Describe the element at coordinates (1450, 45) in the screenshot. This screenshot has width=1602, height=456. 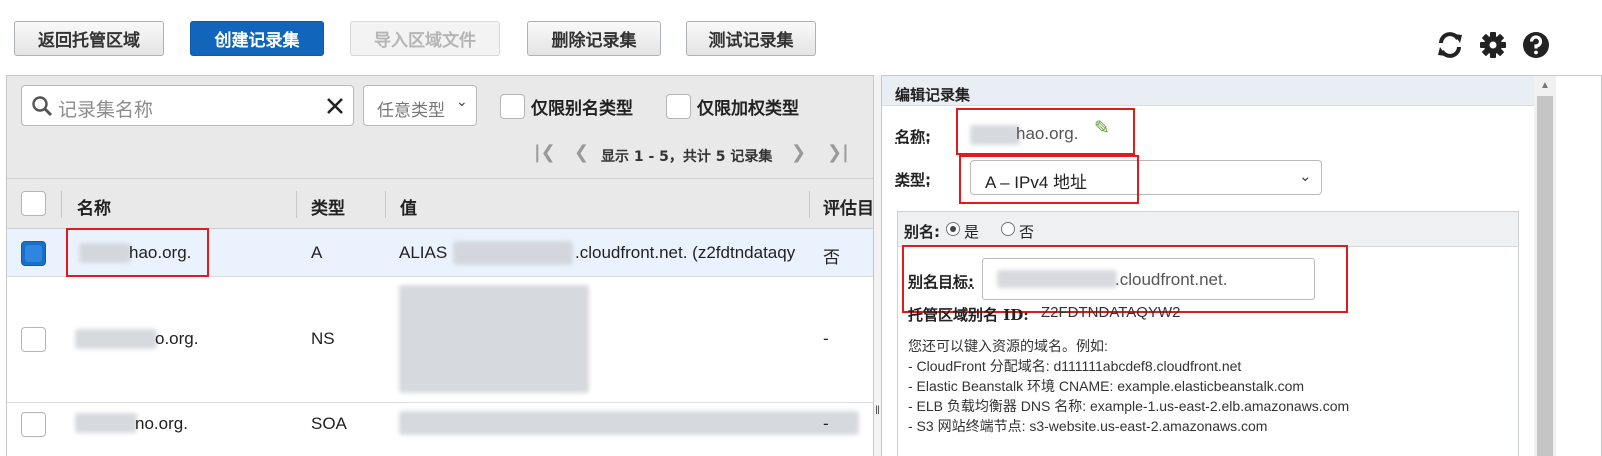
I see `refresh-icon` at that location.